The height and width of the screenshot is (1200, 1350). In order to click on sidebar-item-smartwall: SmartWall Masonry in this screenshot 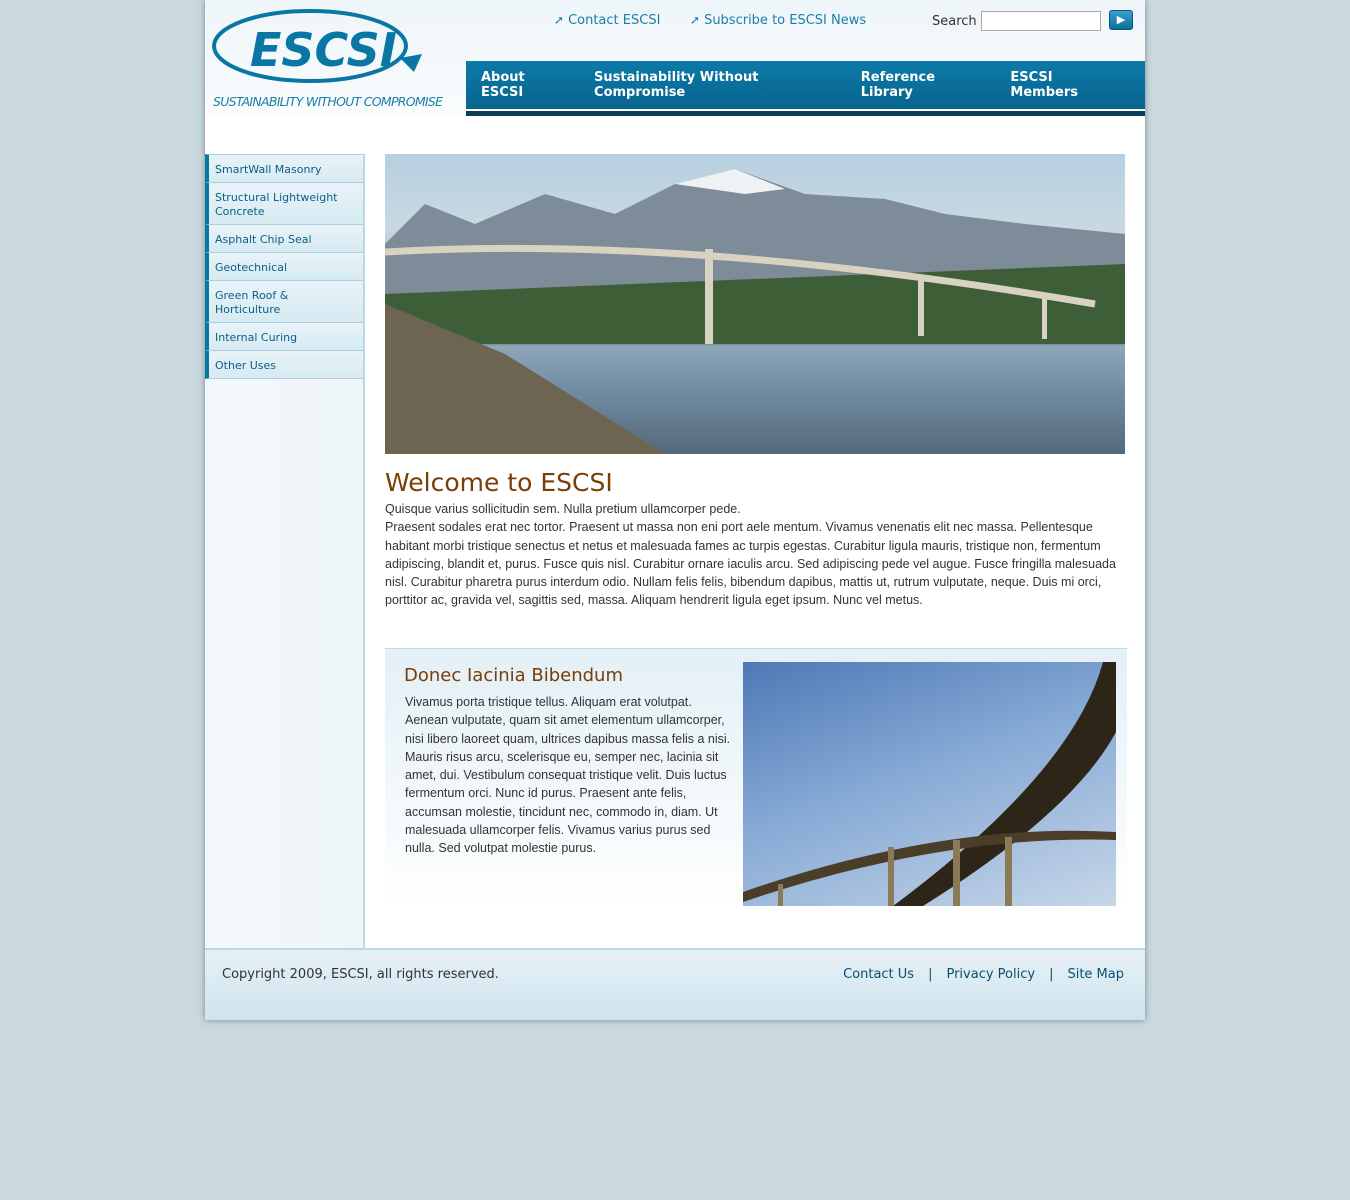, I will do `click(284, 168)`.